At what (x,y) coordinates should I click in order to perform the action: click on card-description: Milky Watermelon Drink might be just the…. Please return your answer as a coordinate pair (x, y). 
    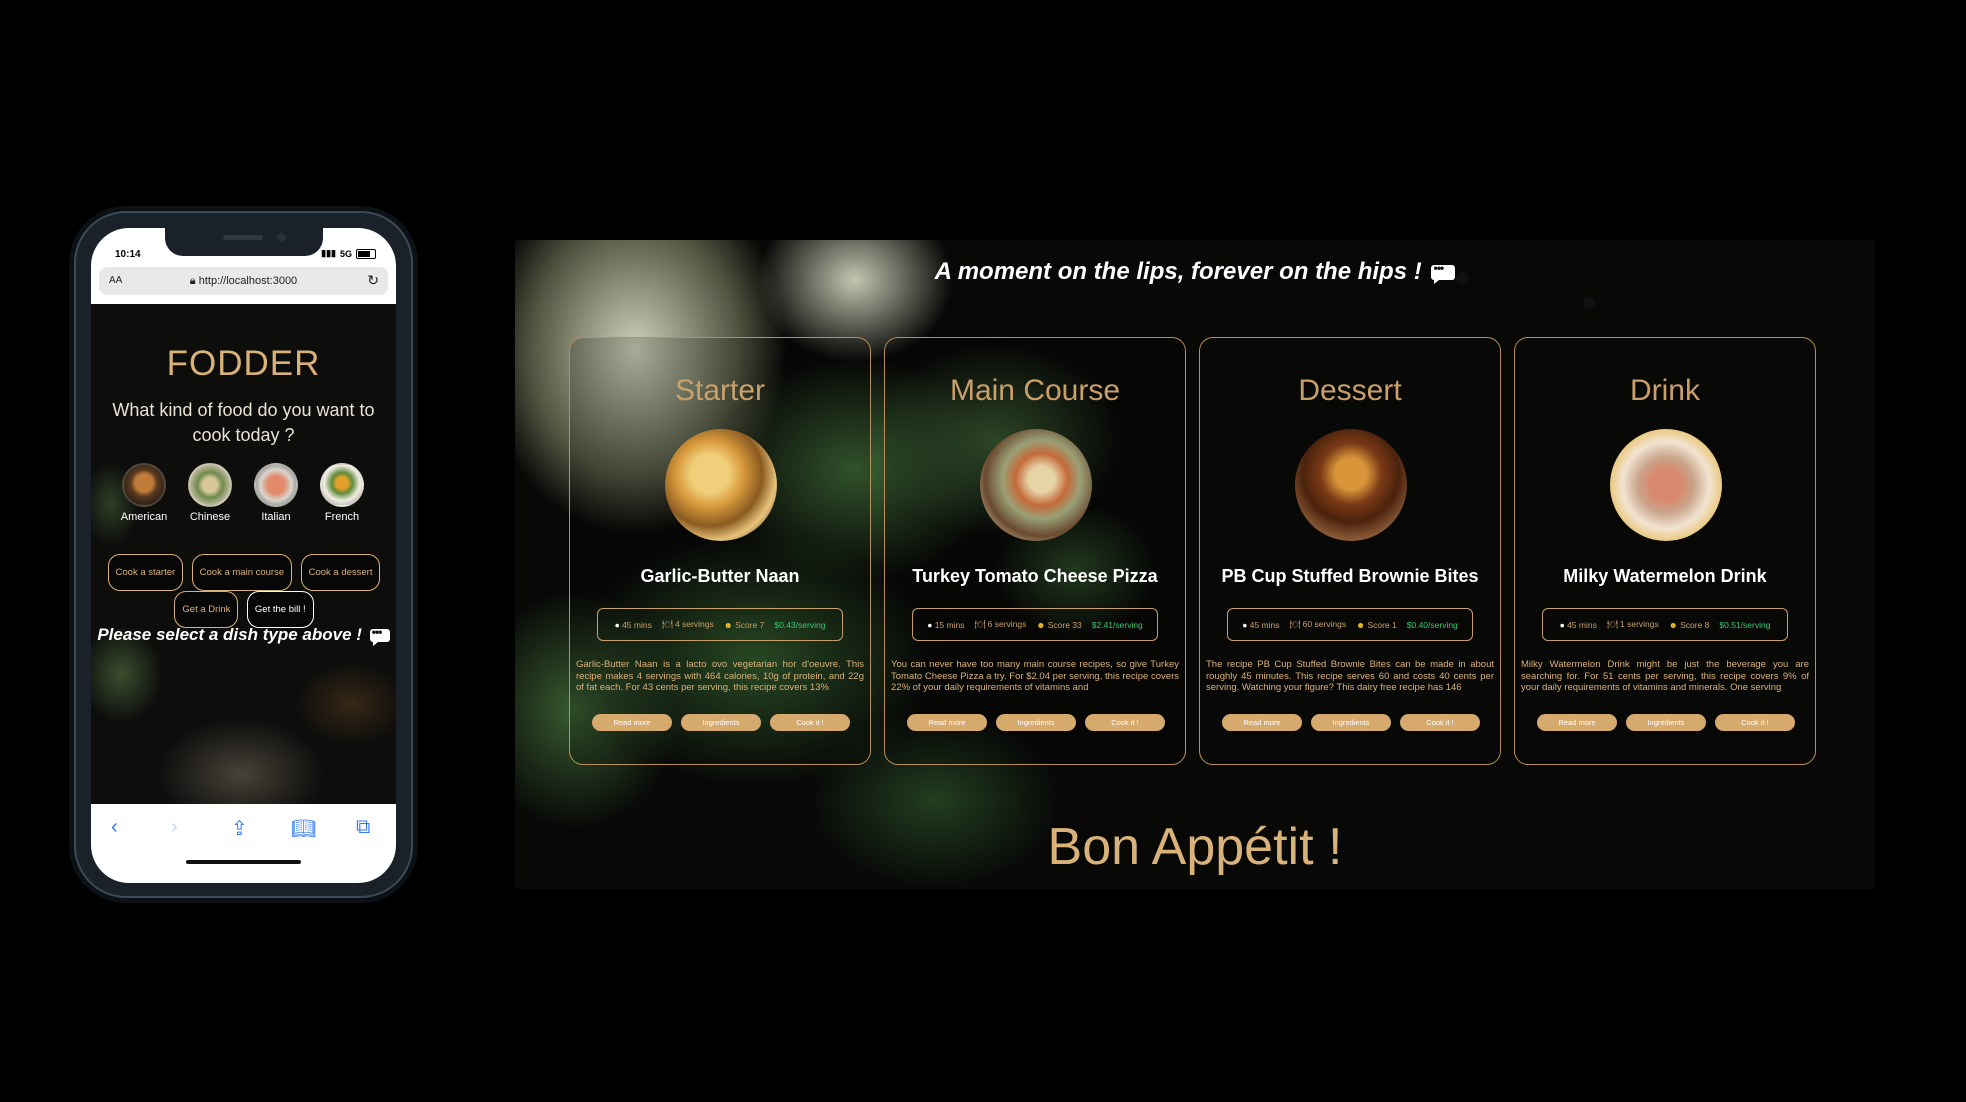
    Looking at the image, I should click on (1665, 675).